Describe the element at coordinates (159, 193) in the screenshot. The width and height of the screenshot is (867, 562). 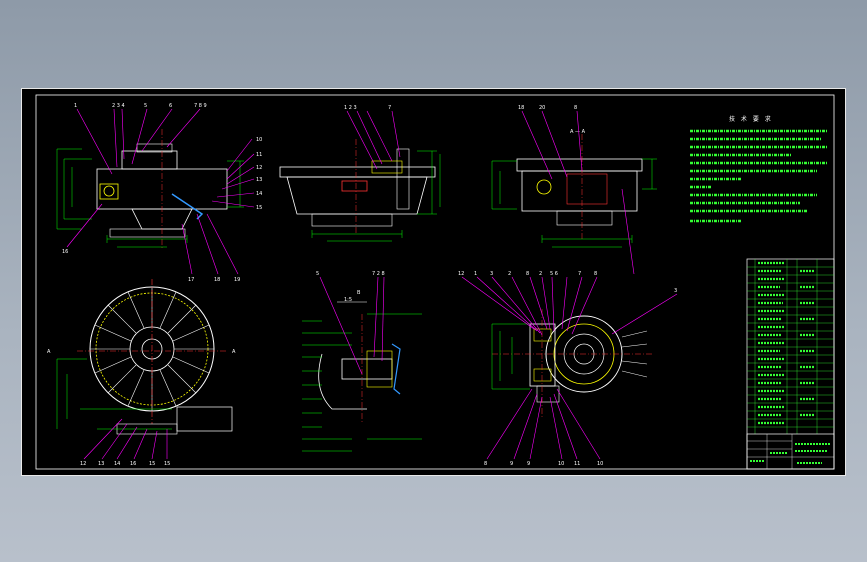
I see `front-view-left: 1 2 3 4 5 6 7 8 9 10 11 12 13 14 15 16 17 18 19` at that location.